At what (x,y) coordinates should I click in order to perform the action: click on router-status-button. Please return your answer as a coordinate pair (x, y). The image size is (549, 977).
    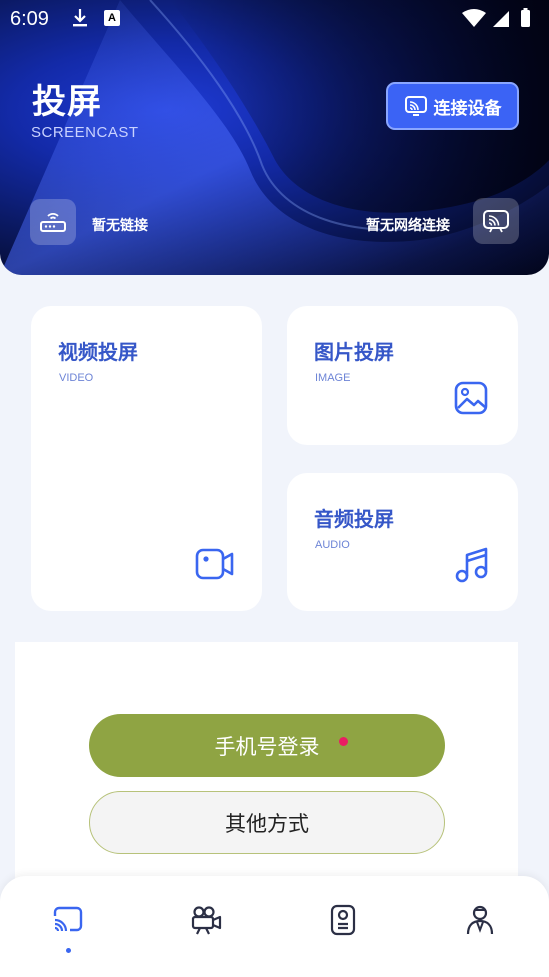
    Looking at the image, I should click on (53, 222).